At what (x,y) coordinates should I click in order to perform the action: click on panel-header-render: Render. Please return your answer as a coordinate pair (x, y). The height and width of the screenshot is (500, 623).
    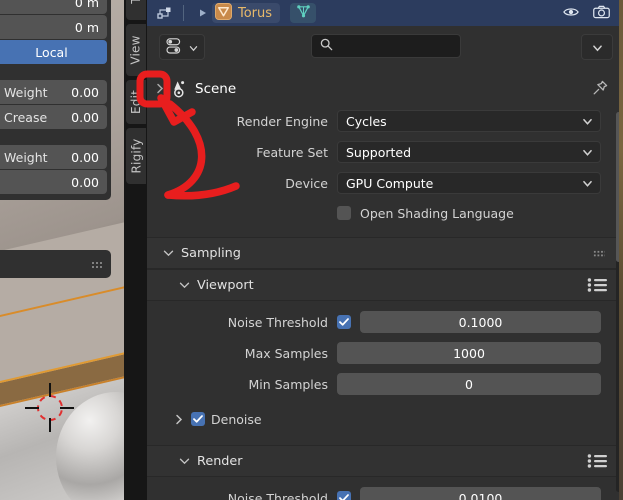
    Looking at the image, I should click on (385, 461).